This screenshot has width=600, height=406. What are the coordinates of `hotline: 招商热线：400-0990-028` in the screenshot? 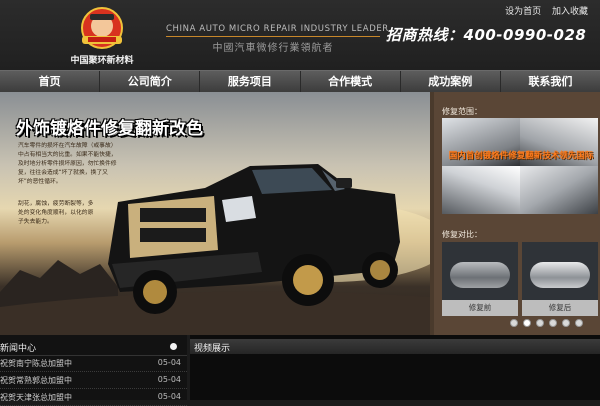 It's located at (486, 35).